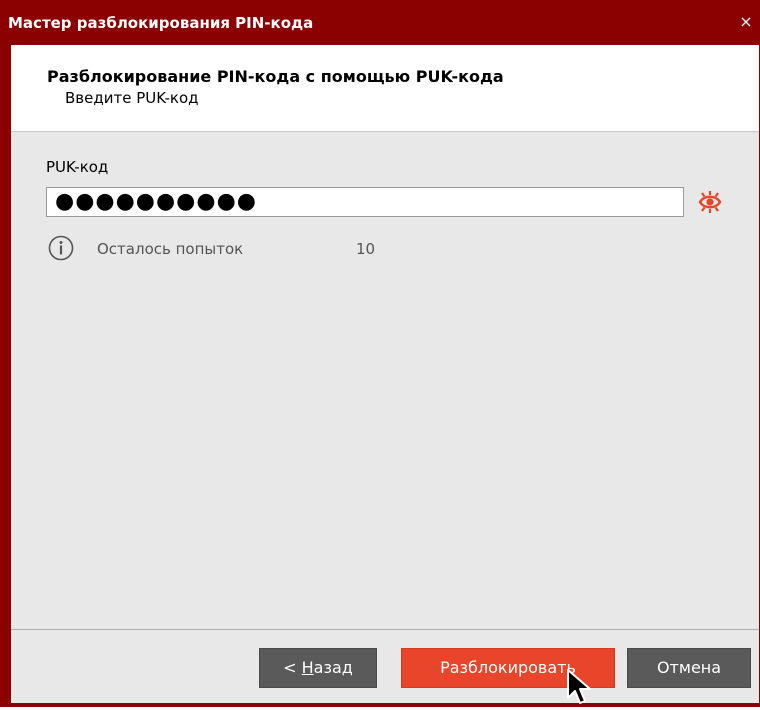 The height and width of the screenshot is (710, 760). Describe the element at coordinates (170, 249) in the screenshot. I see `attempts-label: Осталось попыток` at that location.